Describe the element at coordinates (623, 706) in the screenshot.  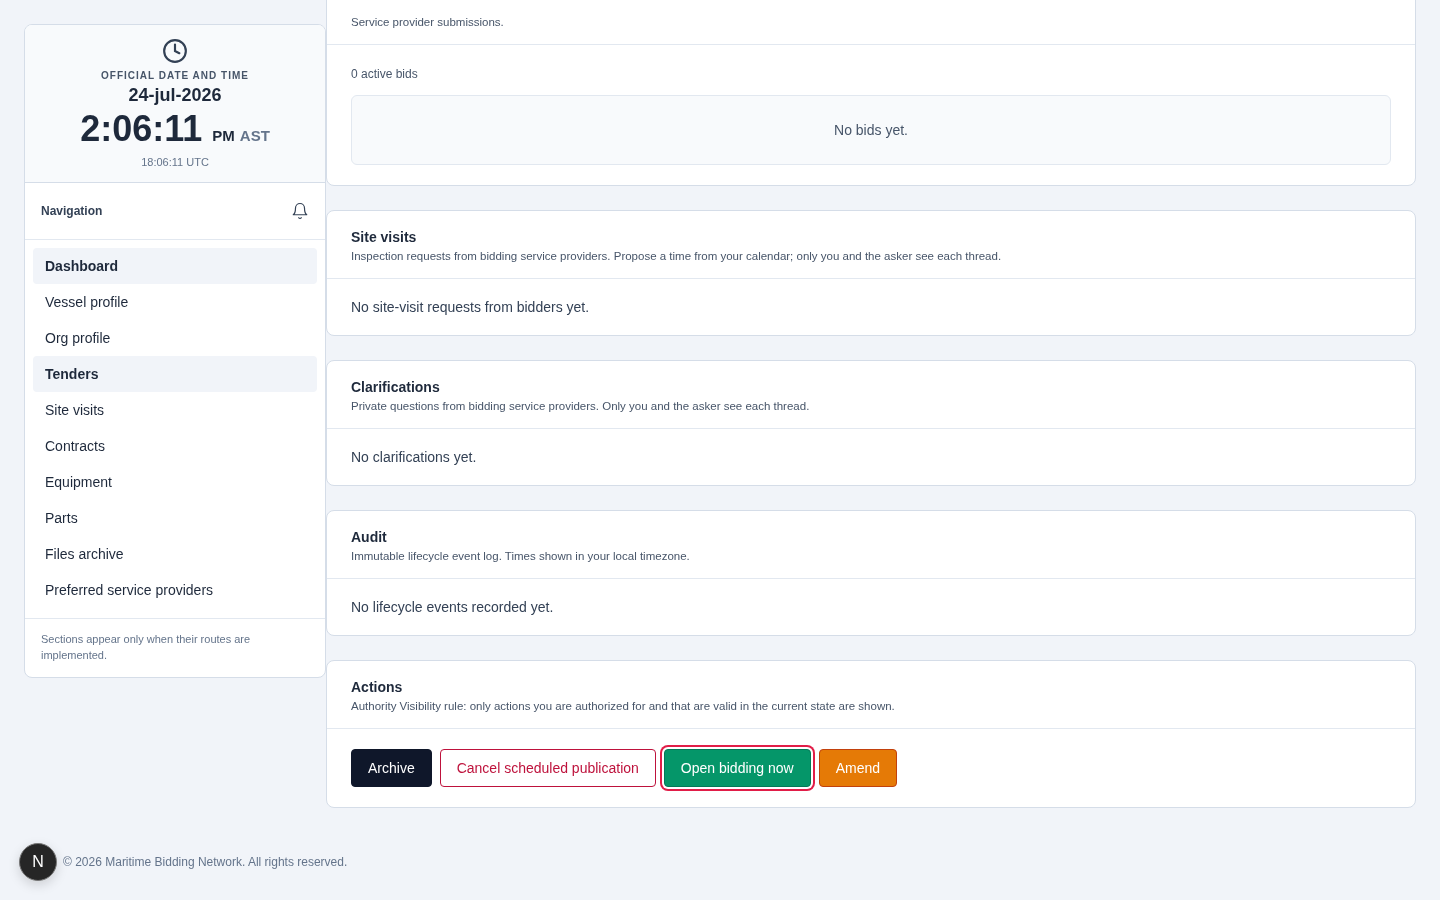
I see `card-description: Authority Visibility rule: only actions you are authorized for and that are valid in the current state are shown.` at that location.